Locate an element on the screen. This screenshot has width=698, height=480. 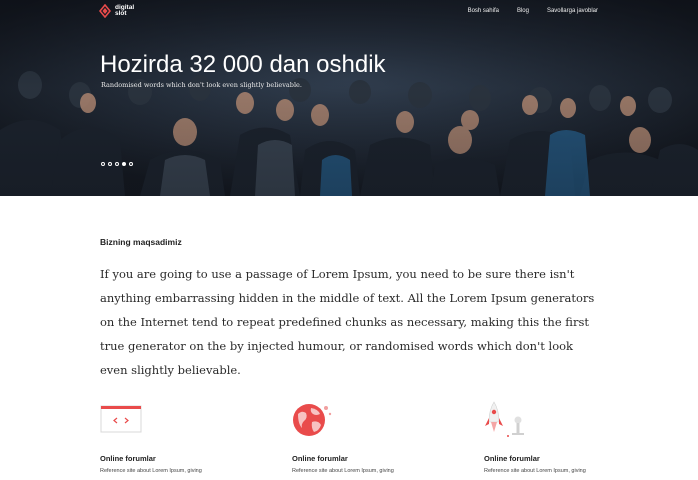
nav-item-blog: Blog is located at coordinates (523, 11).